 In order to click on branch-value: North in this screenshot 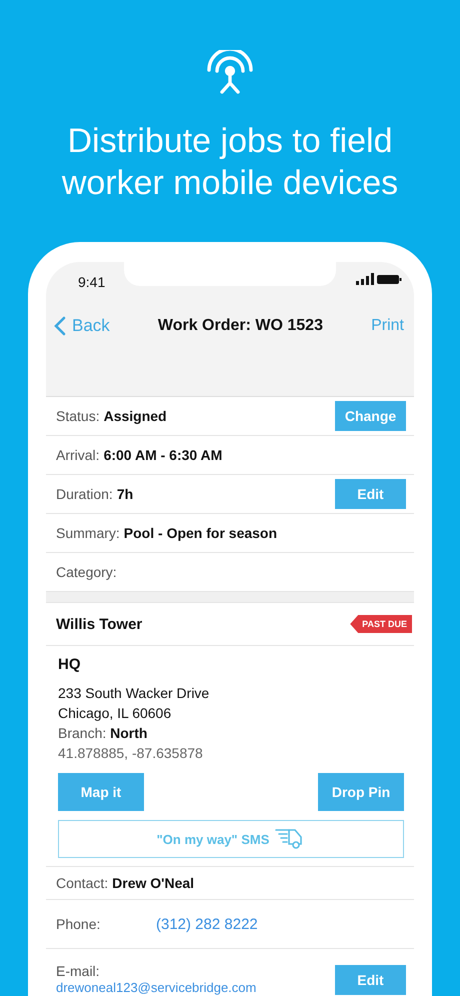, I will do `click(129, 733)`.